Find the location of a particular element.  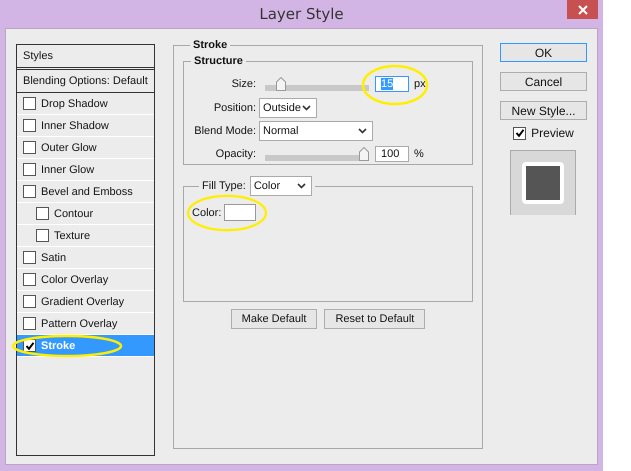

style-list-item: Drop Shadow is located at coordinates (85, 104).